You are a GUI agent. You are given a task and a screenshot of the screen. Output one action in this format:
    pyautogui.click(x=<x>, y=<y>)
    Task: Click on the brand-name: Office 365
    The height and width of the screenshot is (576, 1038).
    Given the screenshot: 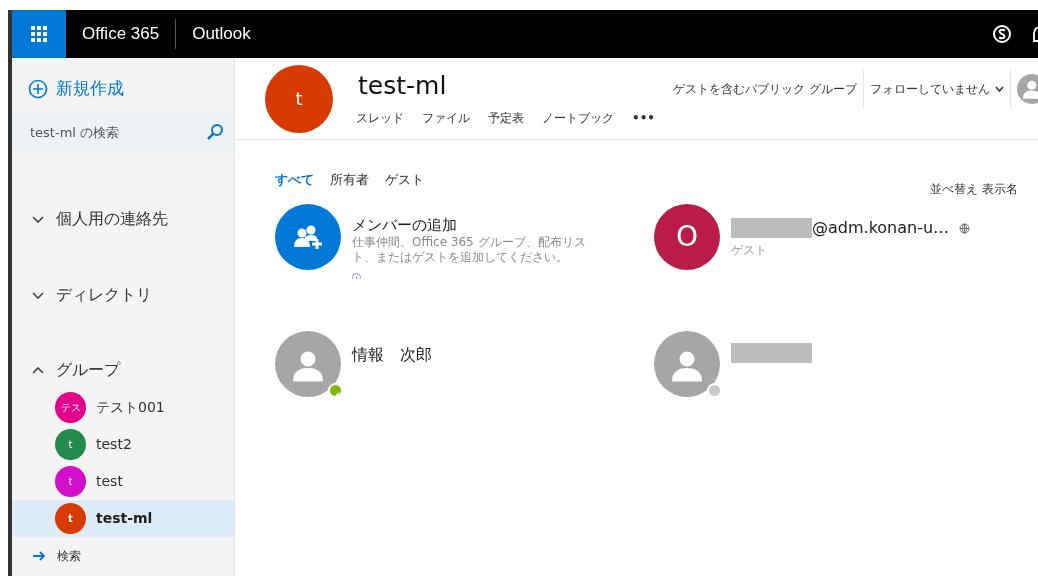 What is the action you would take?
    pyautogui.click(x=121, y=34)
    